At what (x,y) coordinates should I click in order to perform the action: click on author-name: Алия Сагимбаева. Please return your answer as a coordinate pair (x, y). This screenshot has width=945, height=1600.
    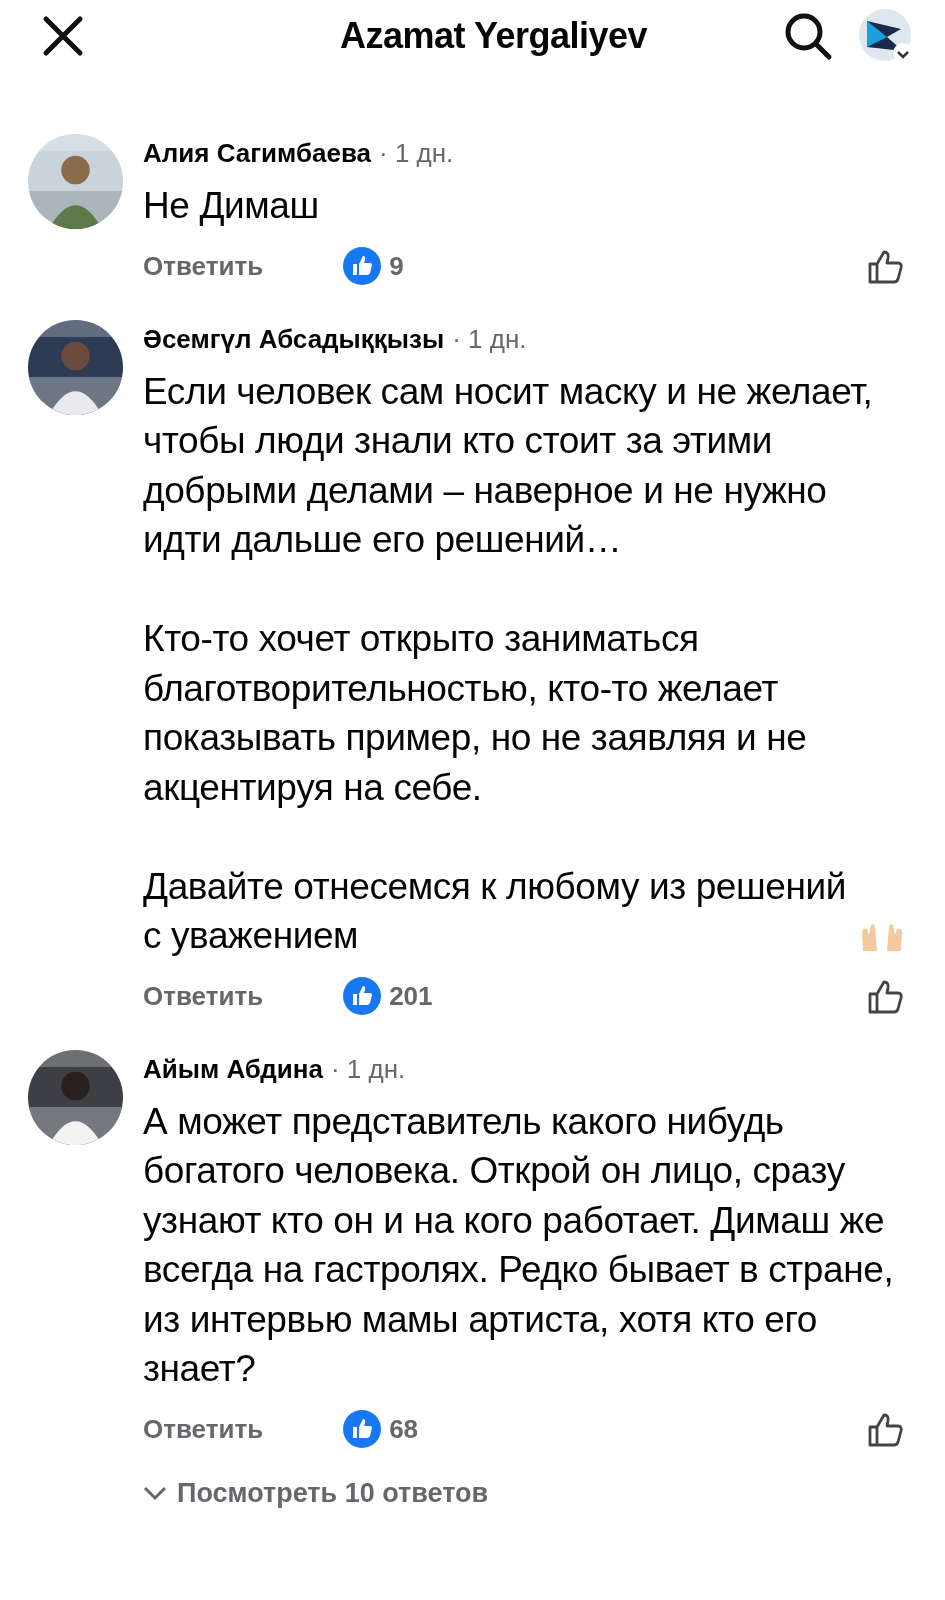
    Looking at the image, I should click on (257, 153).